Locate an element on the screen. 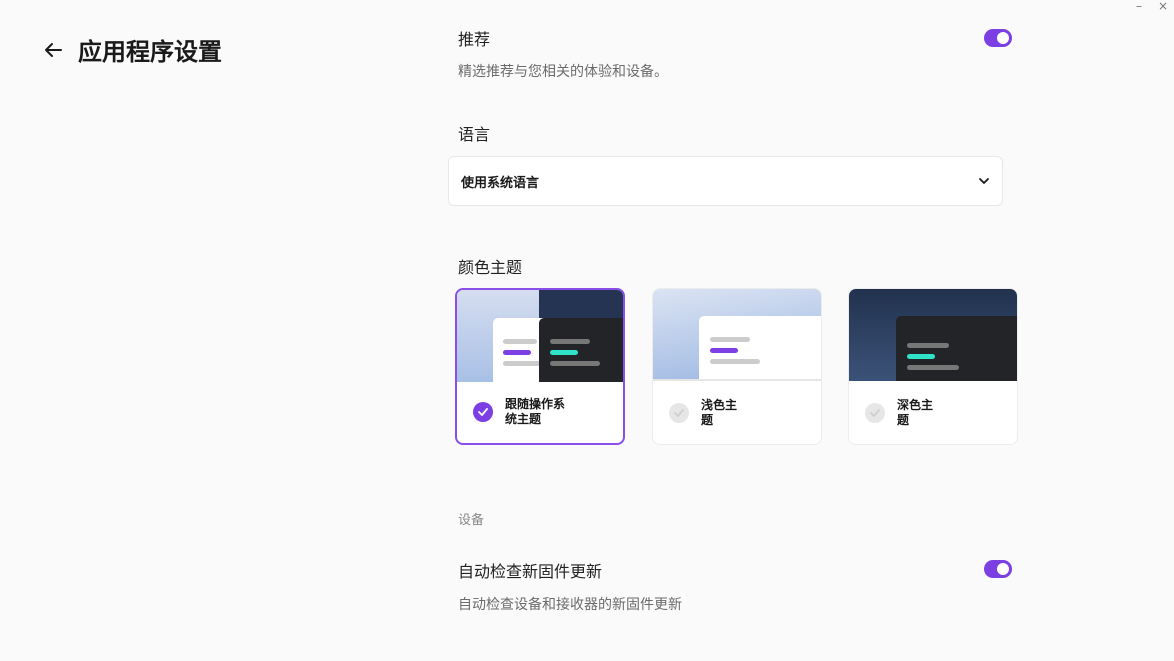  theme-label-line2: 统主题 is located at coordinates (523, 419).